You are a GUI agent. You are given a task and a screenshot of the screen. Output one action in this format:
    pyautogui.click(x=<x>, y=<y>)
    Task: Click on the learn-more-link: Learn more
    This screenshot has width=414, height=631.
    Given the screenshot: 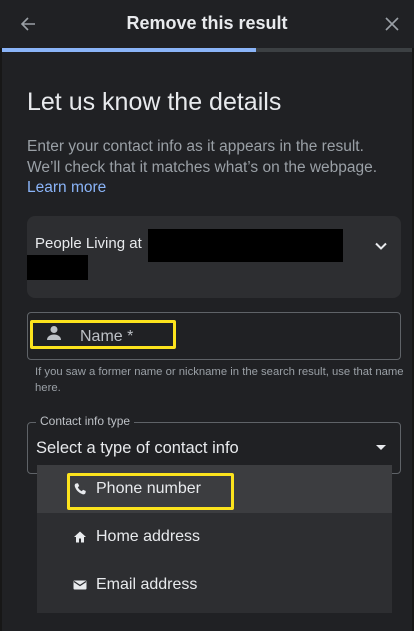 What is the action you would take?
    pyautogui.click(x=66, y=187)
    